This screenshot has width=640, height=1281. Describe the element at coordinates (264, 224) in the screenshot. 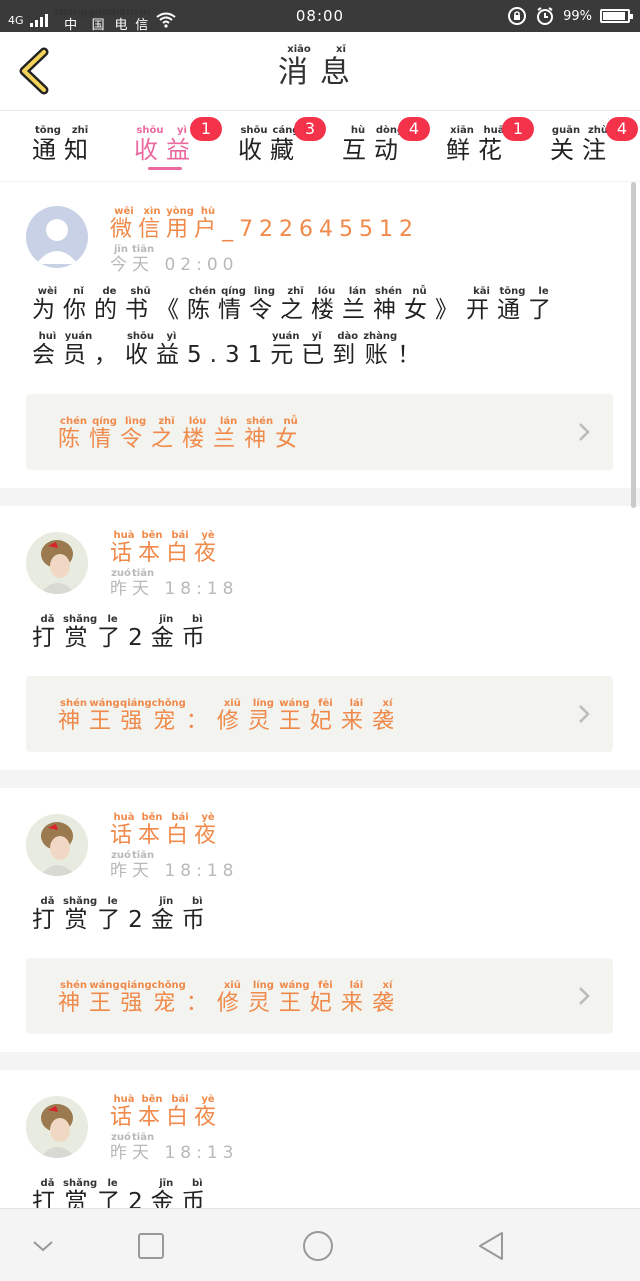

I see `sender-name: 微wēi信xìn用yòng户hù_722645512` at that location.